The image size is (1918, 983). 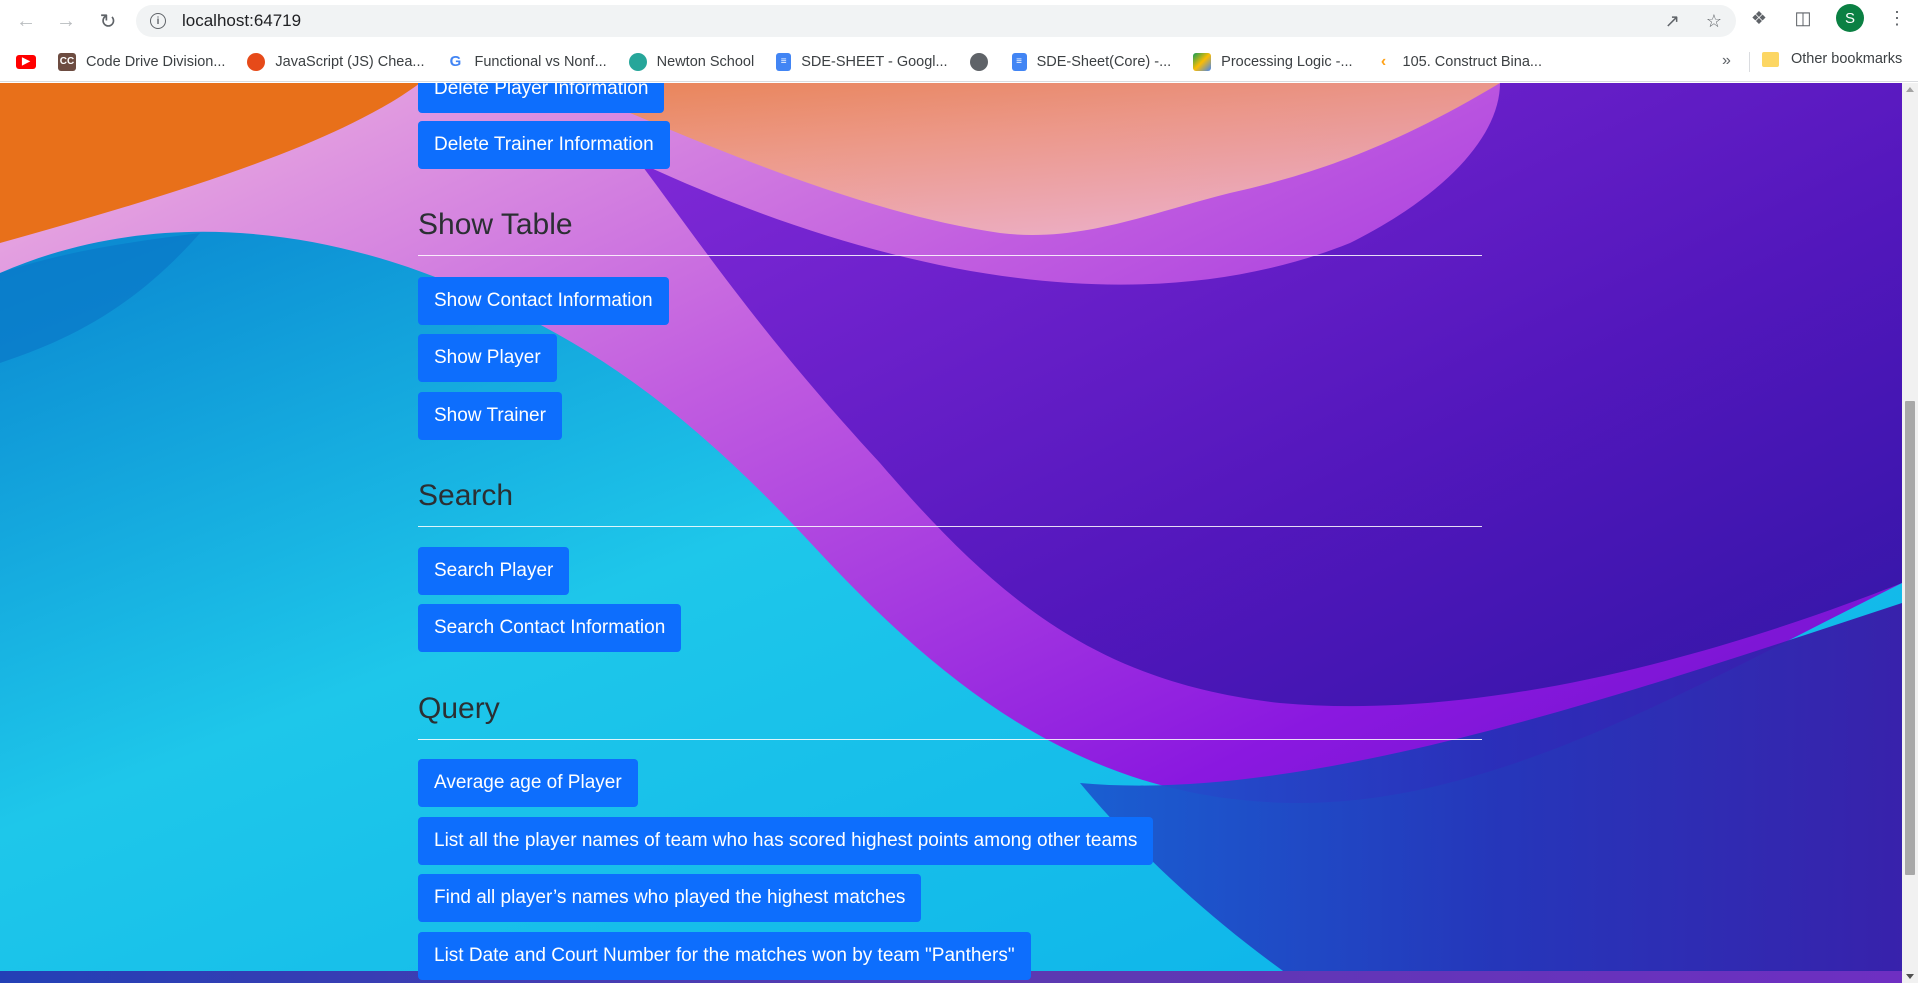 What do you see at coordinates (26, 61) in the screenshot?
I see `youtube-icon: ▶` at bounding box center [26, 61].